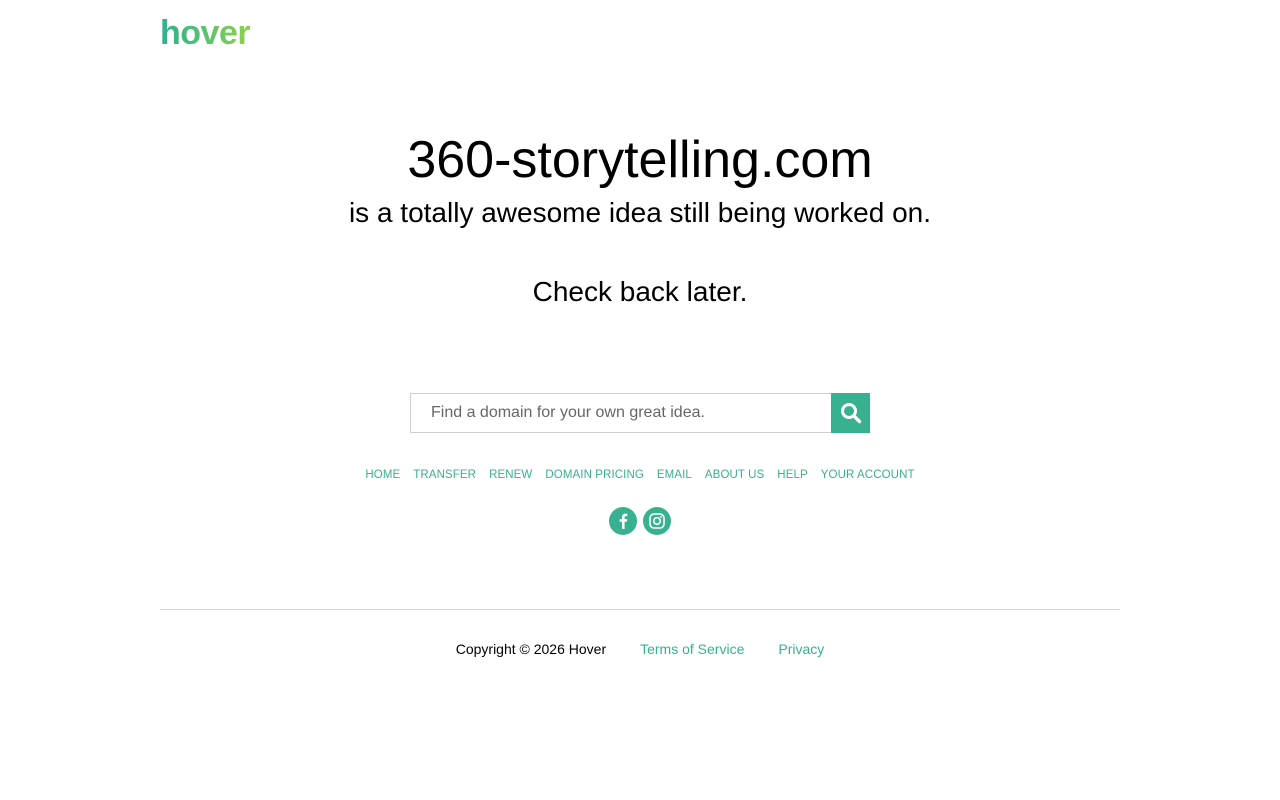  Describe the element at coordinates (531, 649) in the screenshot. I see `copyright-text: Copyright © 2026 Hover` at that location.